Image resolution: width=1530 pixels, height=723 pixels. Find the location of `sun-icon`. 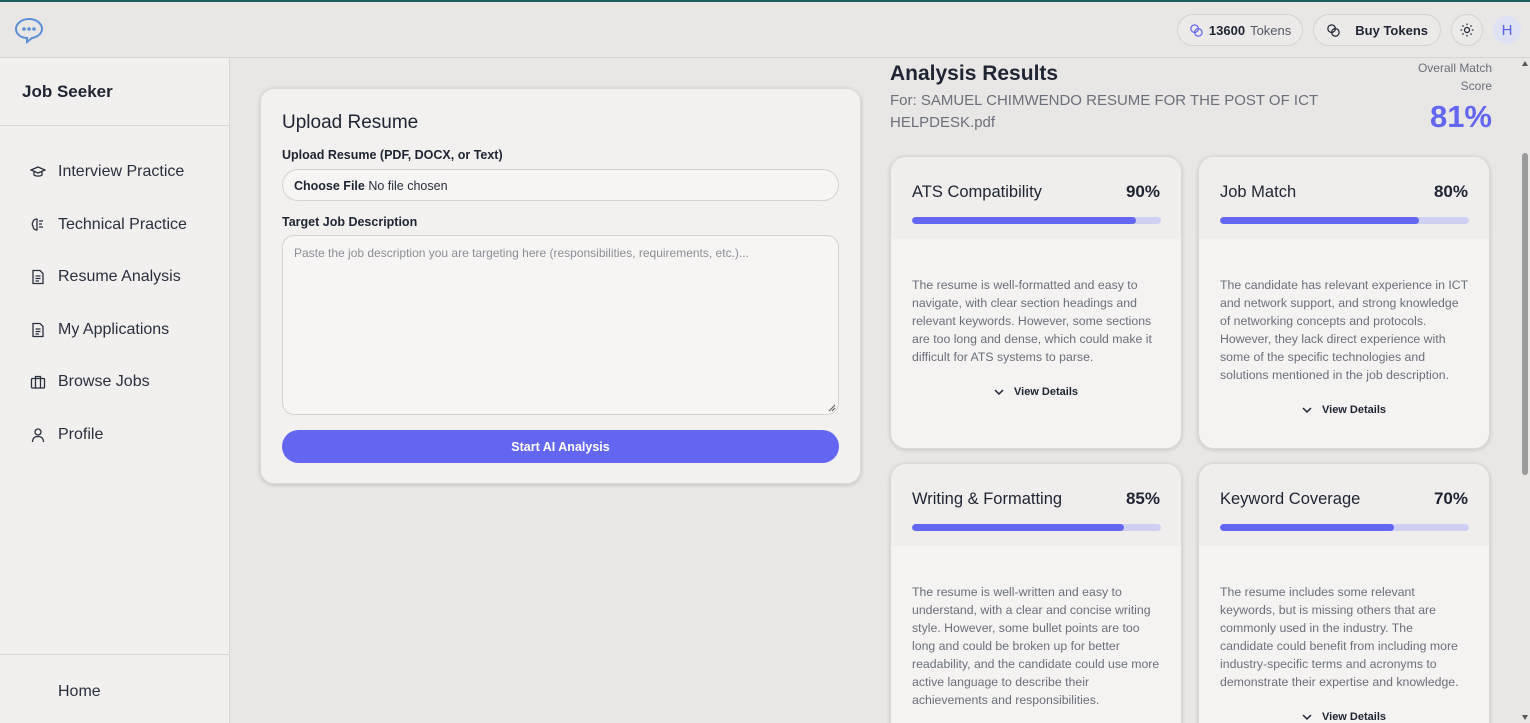

sun-icon is located at coordinates (1467, 30).